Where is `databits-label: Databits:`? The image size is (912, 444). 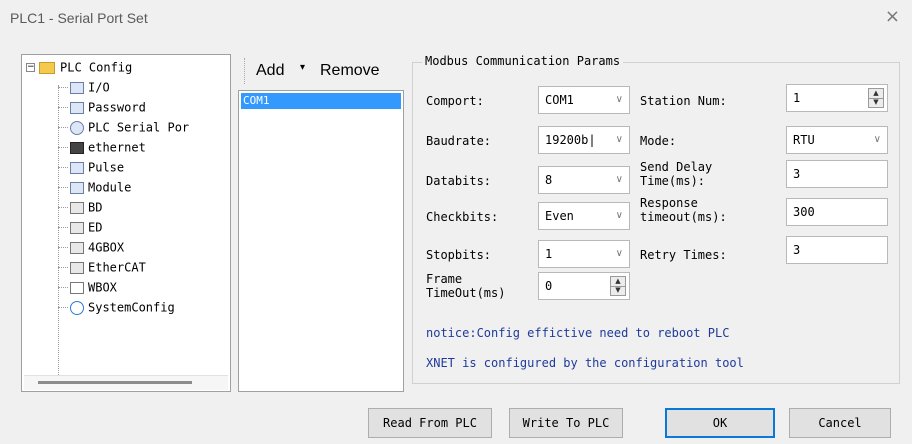
databits-label: Databits: is located at coordinates (459, 181).